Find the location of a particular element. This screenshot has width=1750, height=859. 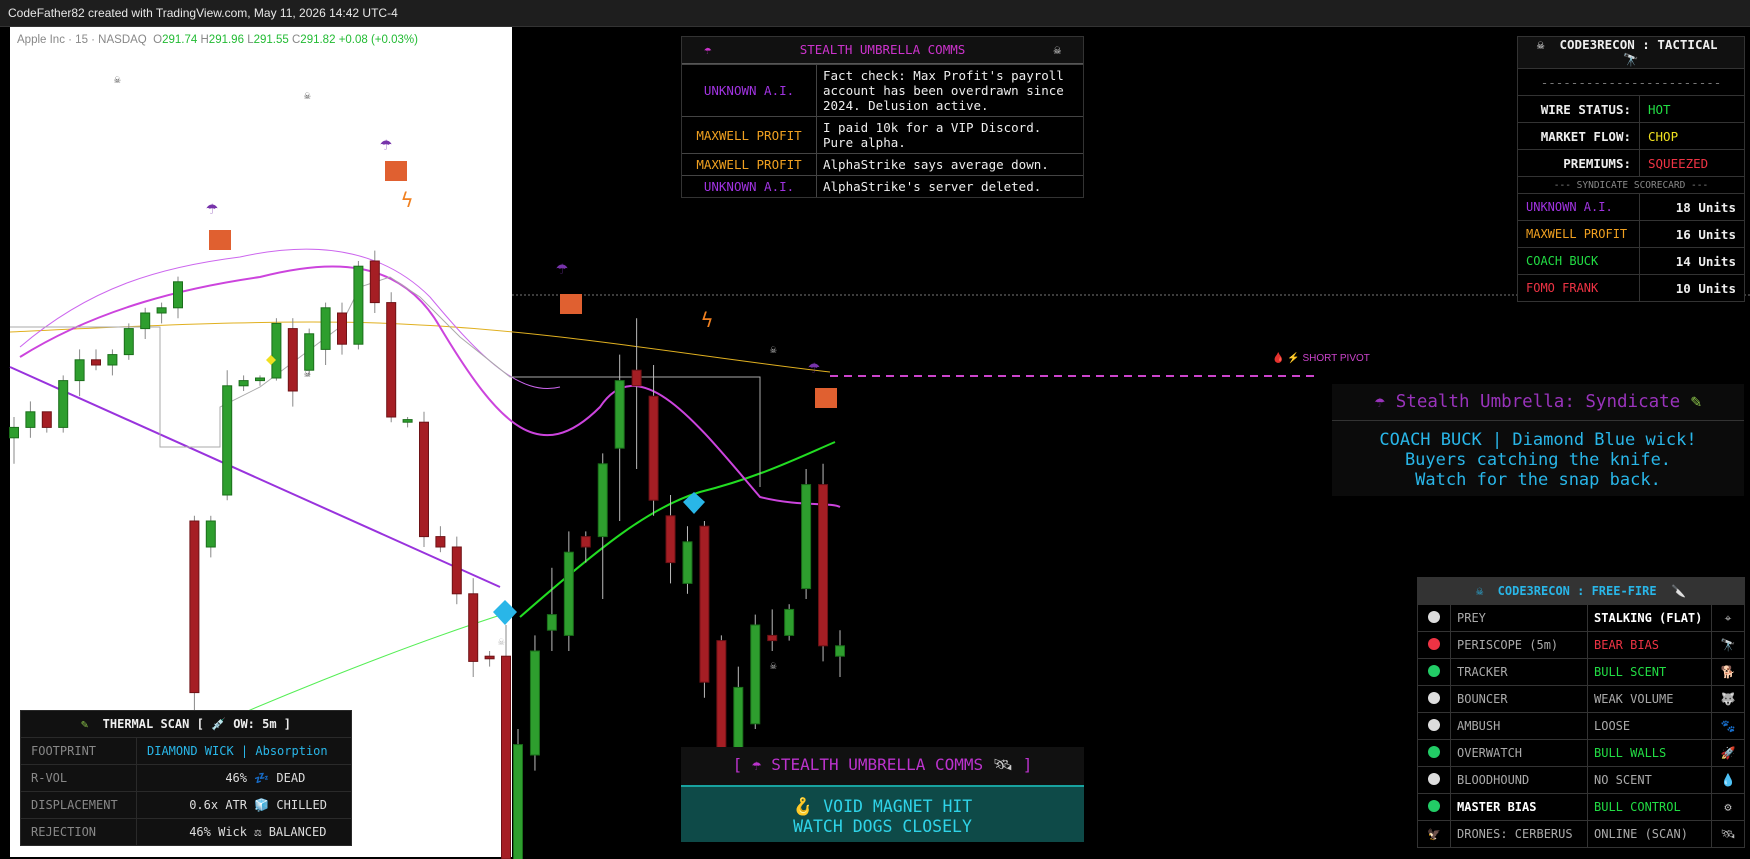

knife-icon: 🔪 is located at coordinates (1679, 591).